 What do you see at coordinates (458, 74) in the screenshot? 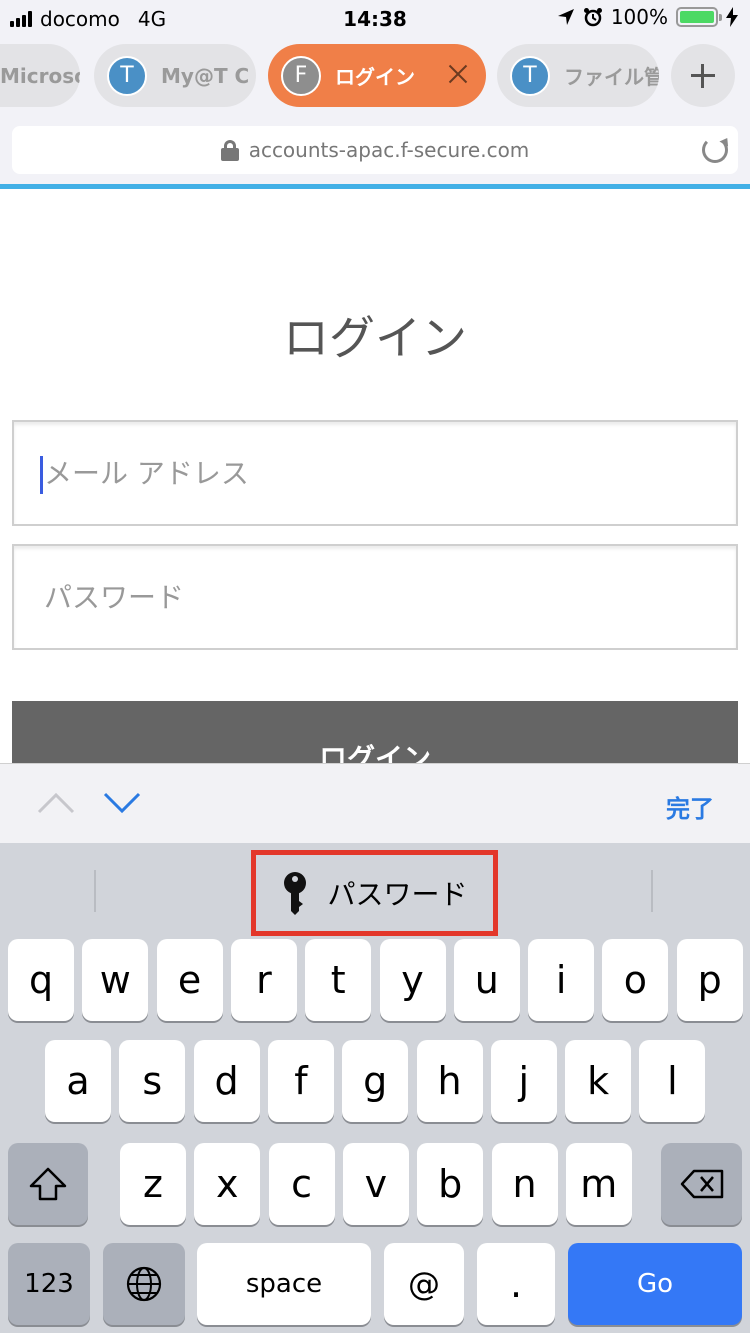
I see `close-tab-icon` at bounding box center [458, 74].